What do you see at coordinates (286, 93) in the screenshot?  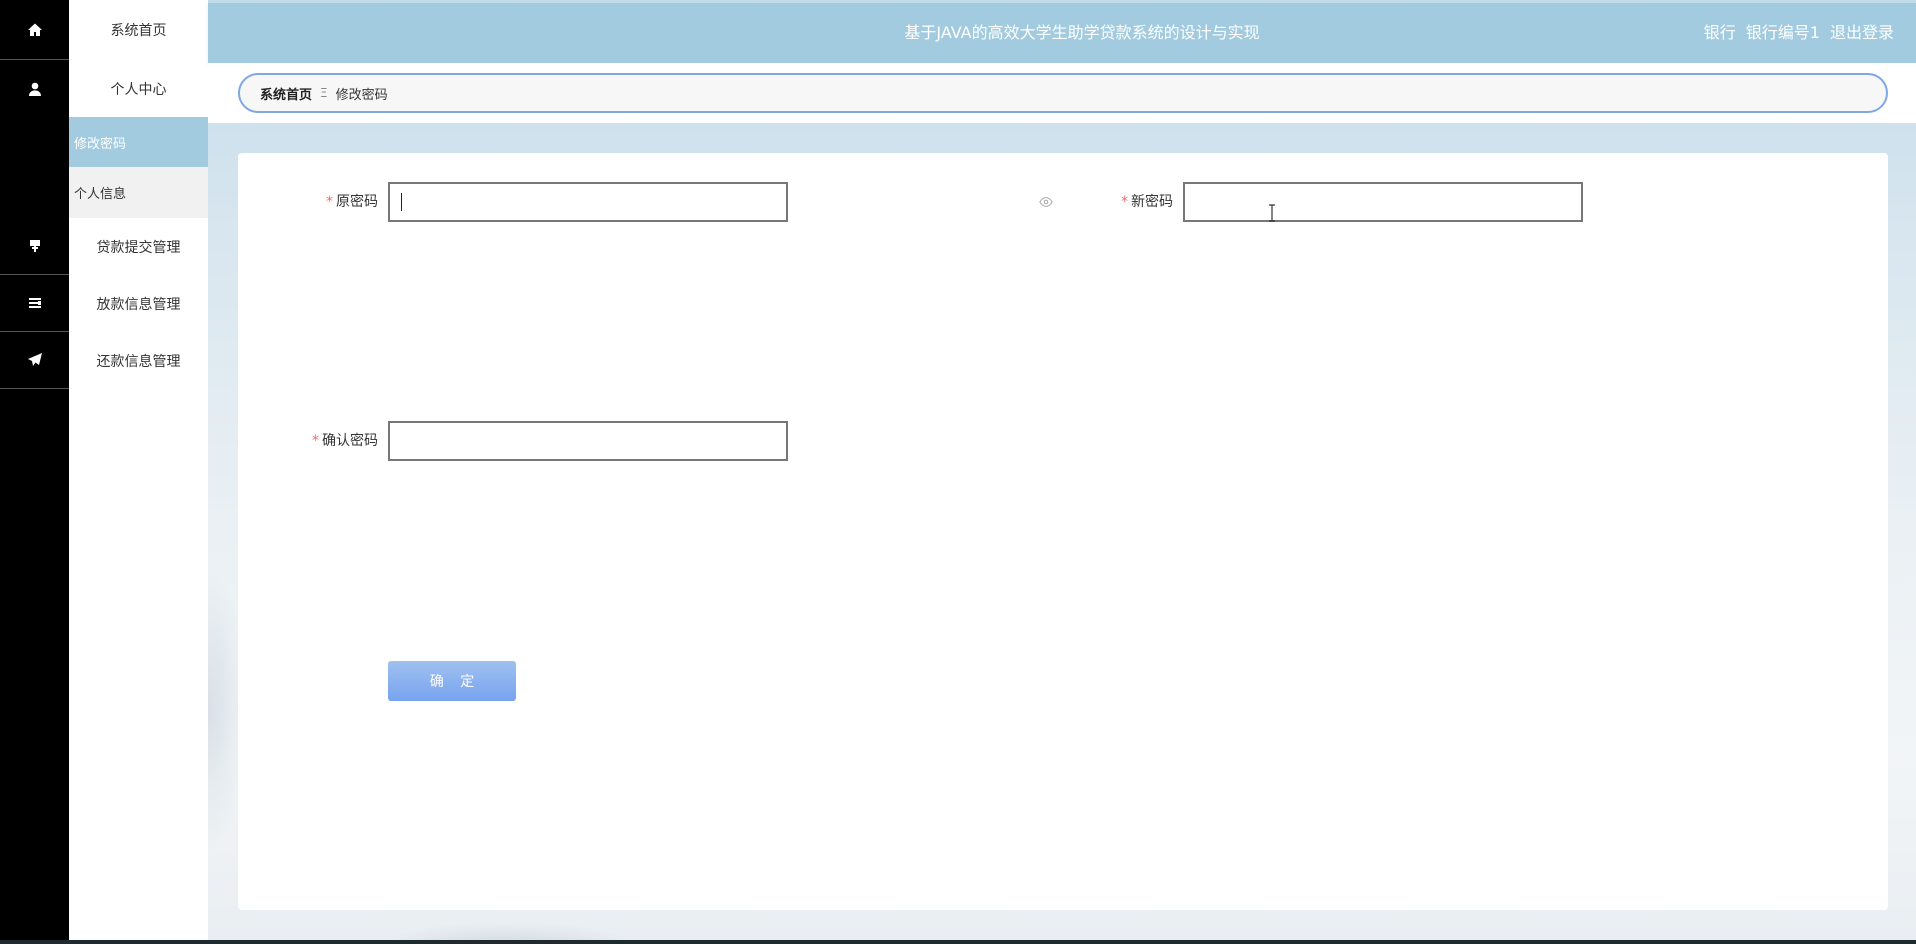 I see `breadcrumb-home: 系统首页` at bounding box center [286, 93].